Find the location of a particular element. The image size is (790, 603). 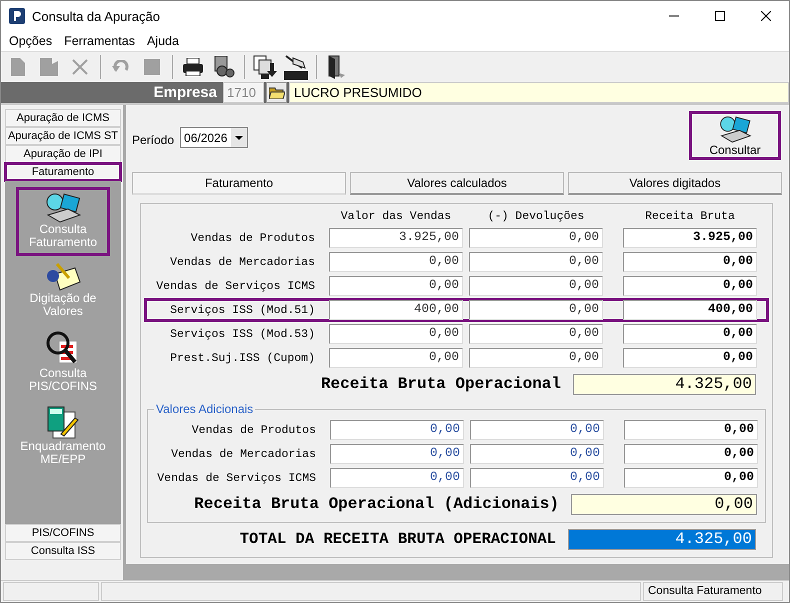

antenna-icon is located at coordinates (296, 67).